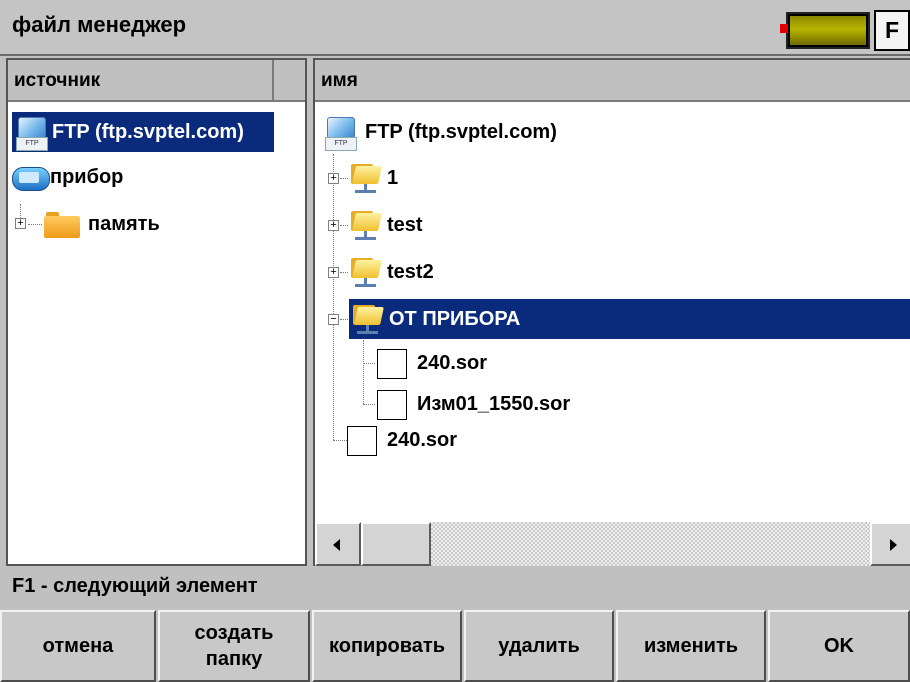 The width and height of the screenshot is (910, 682). I want to click on source-item-memory: память, so click(159, 224).